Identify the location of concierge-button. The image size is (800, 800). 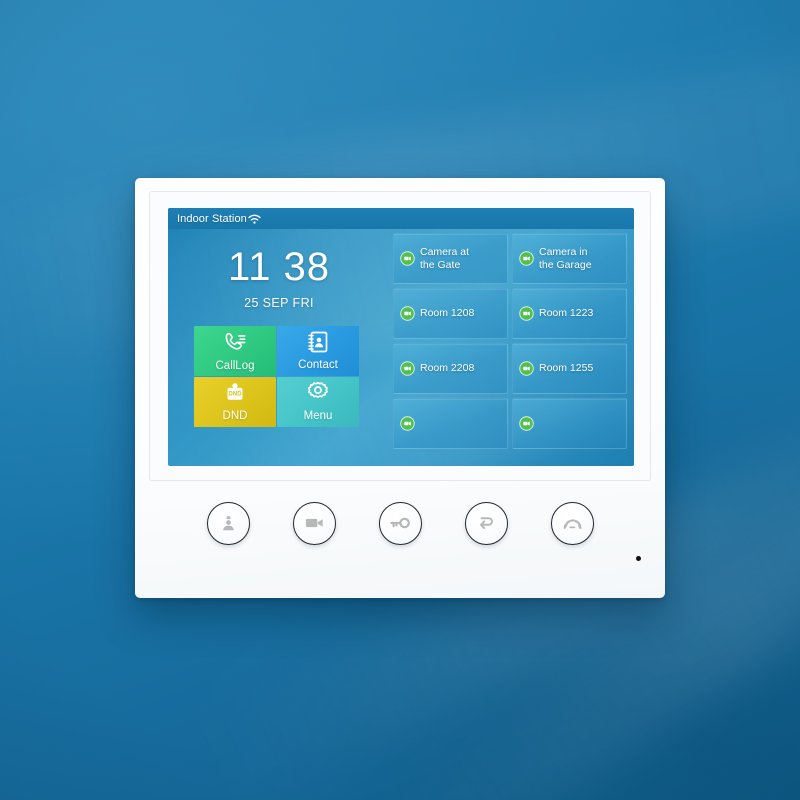
(228, 523).